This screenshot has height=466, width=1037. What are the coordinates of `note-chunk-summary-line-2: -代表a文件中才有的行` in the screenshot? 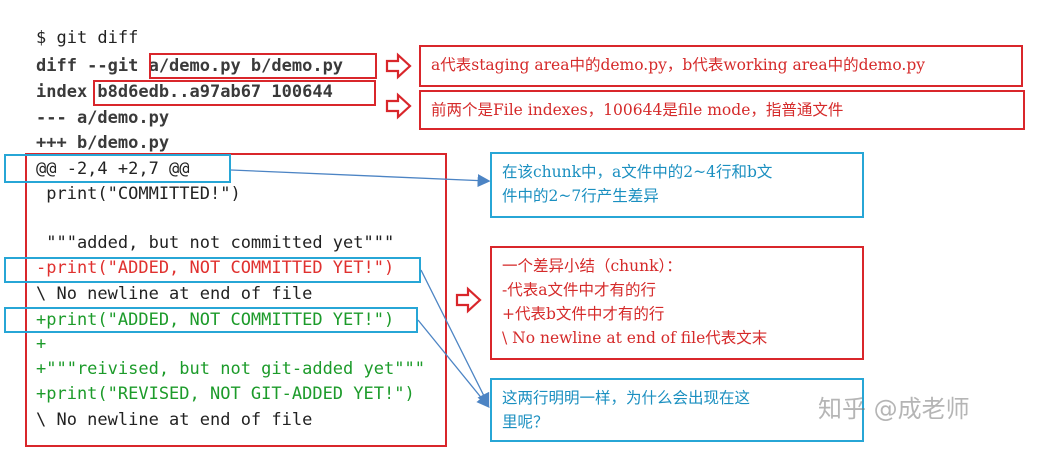 It's located at (579, 290).